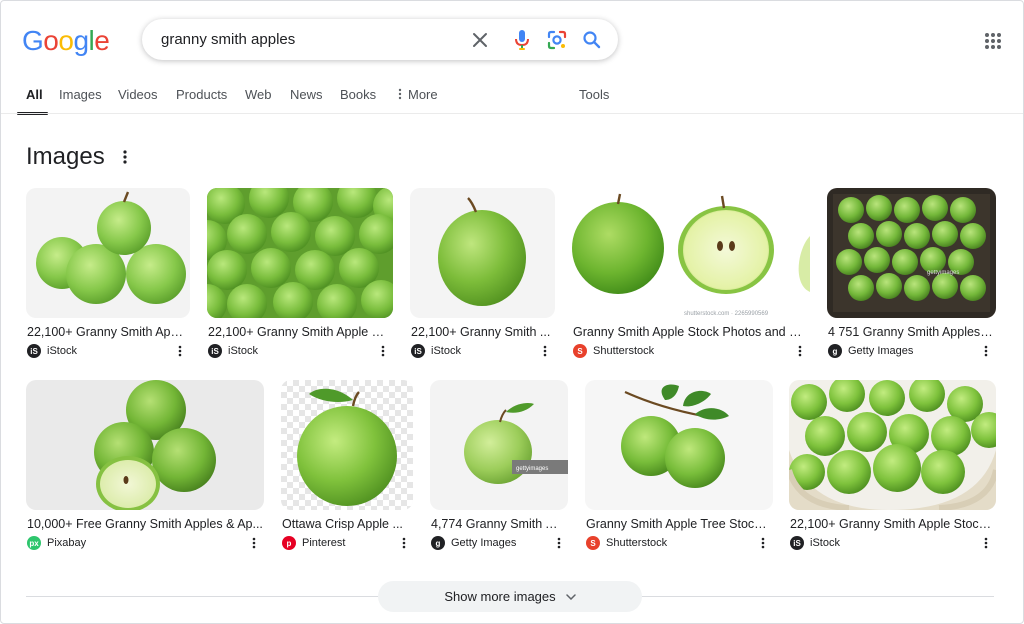 The image size is (1024, 624). Describe the element at coordinates (691, 253) in the screenshot. I see `result-thumbnail: shutterstock.com · 2265990569` at that location.